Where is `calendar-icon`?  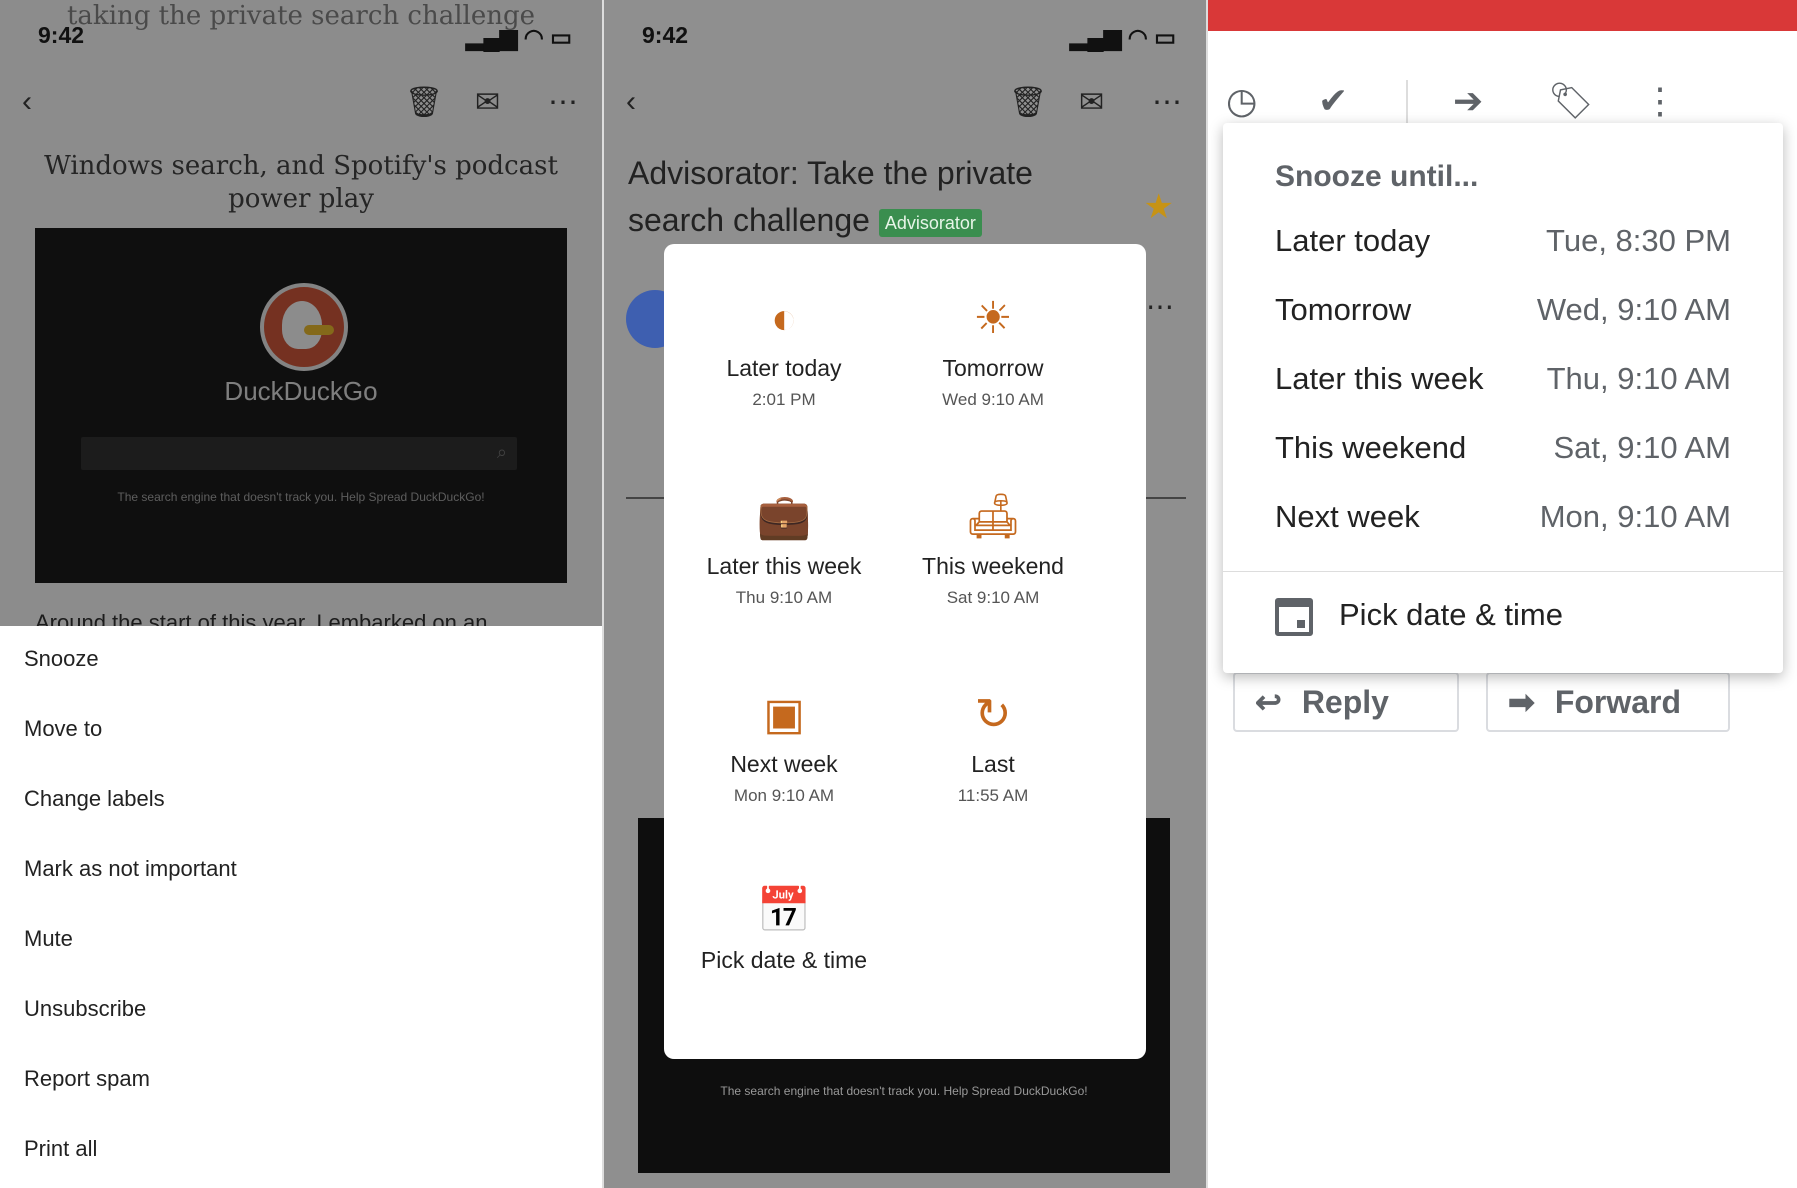 calendar-icon is located at coordinates (1294, 616).